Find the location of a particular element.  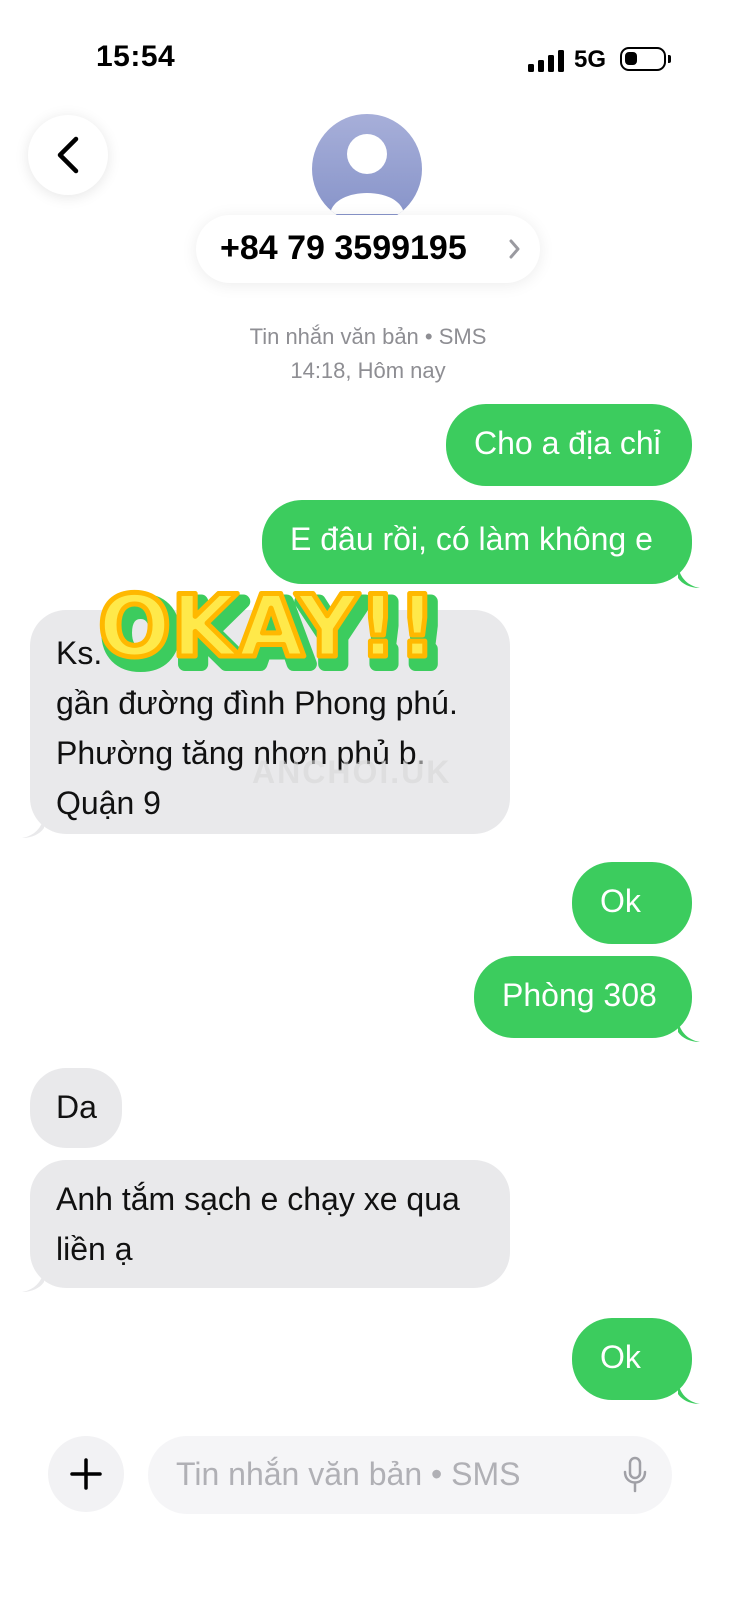

message-line: gần đường đình Phong phú. is located at coordinates (257, 703).